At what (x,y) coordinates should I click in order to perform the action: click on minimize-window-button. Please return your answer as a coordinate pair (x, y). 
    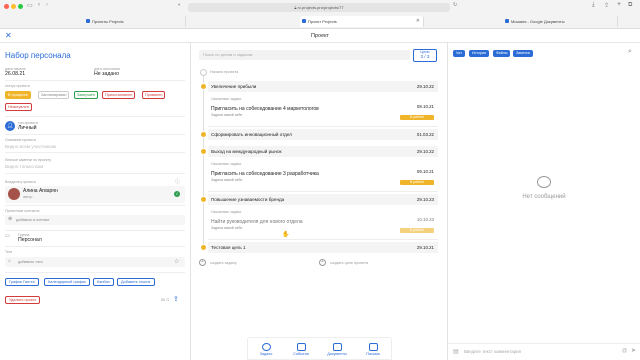
    Looking at the image, I should click on (13, 6).